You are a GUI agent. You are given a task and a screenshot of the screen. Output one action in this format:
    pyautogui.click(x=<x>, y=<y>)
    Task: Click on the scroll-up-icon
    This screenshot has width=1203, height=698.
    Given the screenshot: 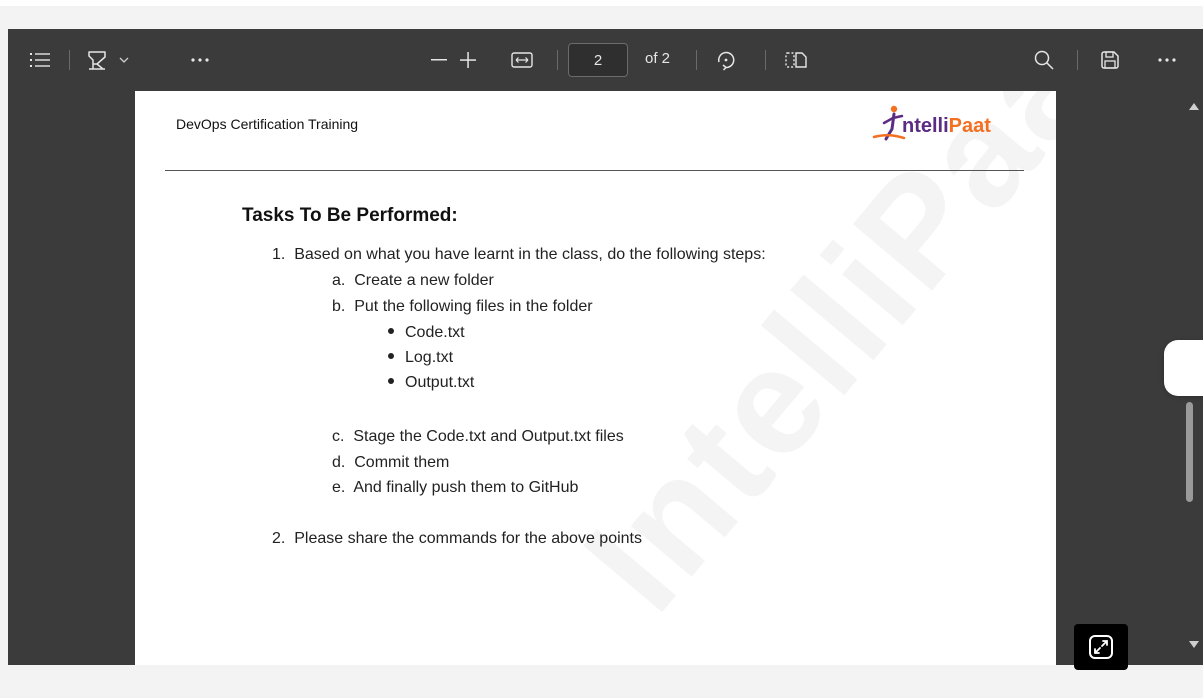 What is the action you would take?
    pyautogui.click(x=1194, y=106)
    